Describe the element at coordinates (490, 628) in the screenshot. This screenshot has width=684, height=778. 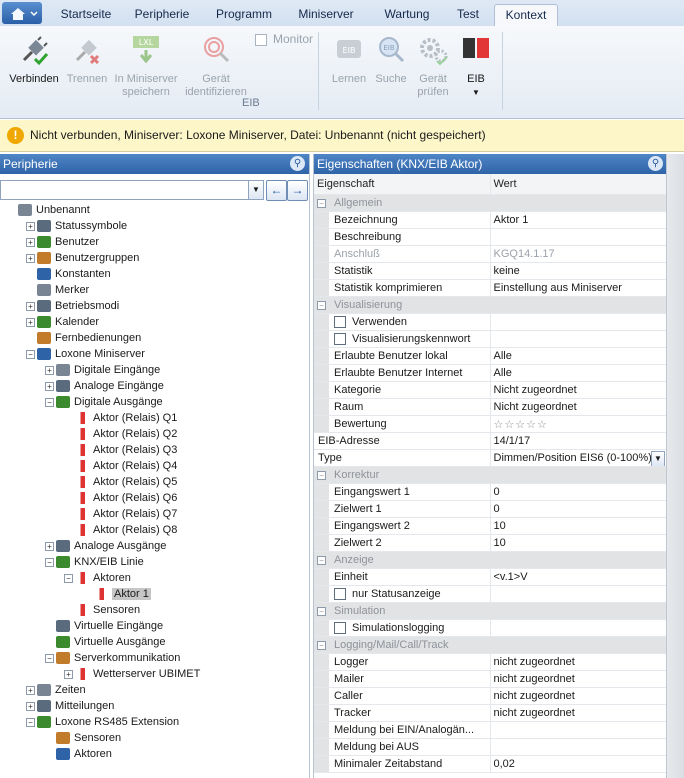
I see `property-row: Simulationslogging` at that location.